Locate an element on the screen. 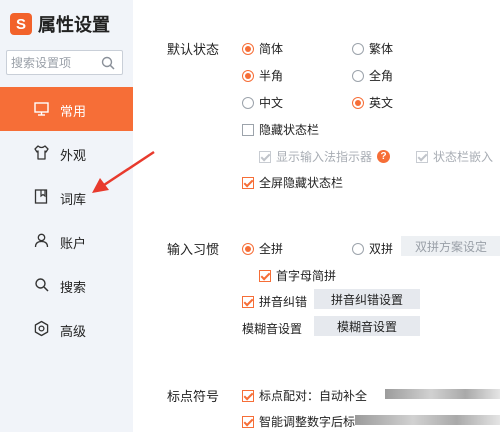 The image size is (500, 432). sidebar-item-account: 账户 is located at coordinates (66, 241).